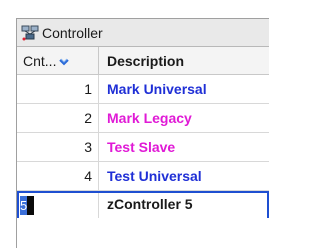  I want to click on grid-header: Cnt... Description, so click(143, 61).